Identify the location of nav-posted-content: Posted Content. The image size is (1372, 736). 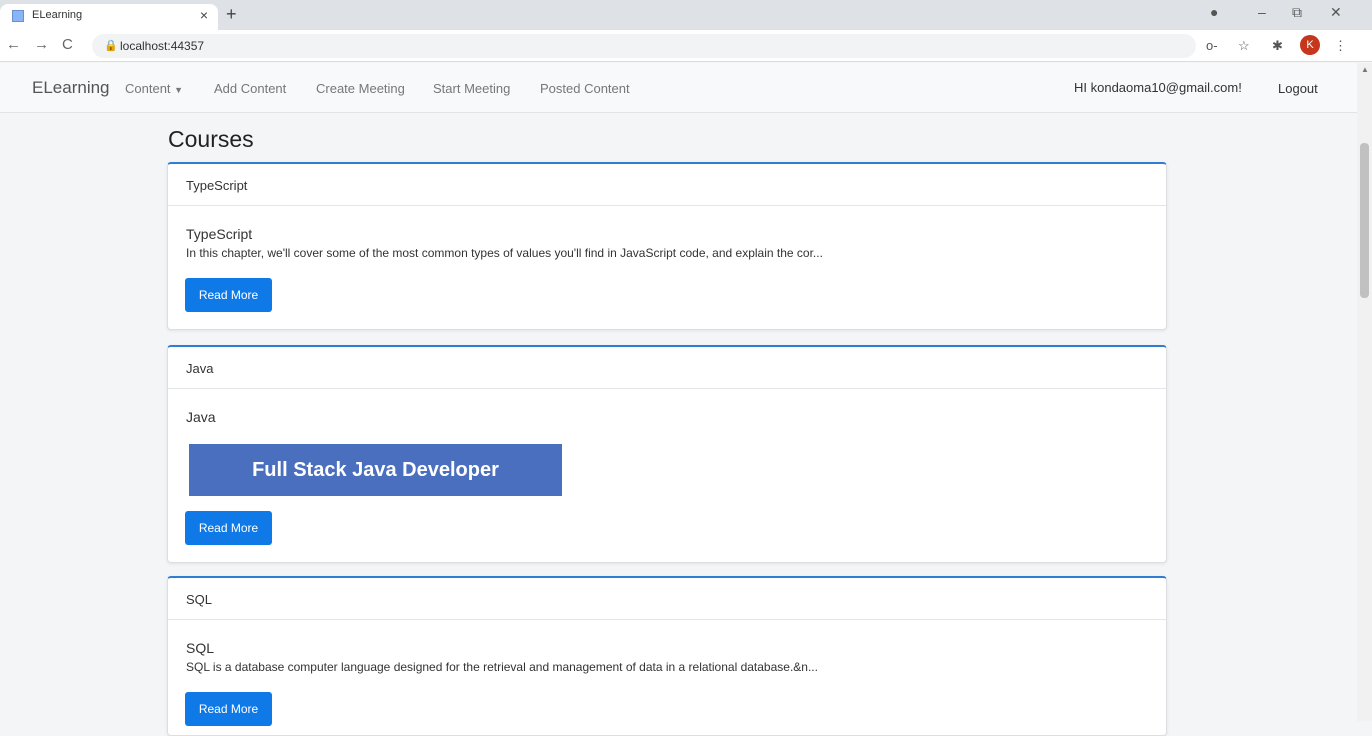
(585, 88).